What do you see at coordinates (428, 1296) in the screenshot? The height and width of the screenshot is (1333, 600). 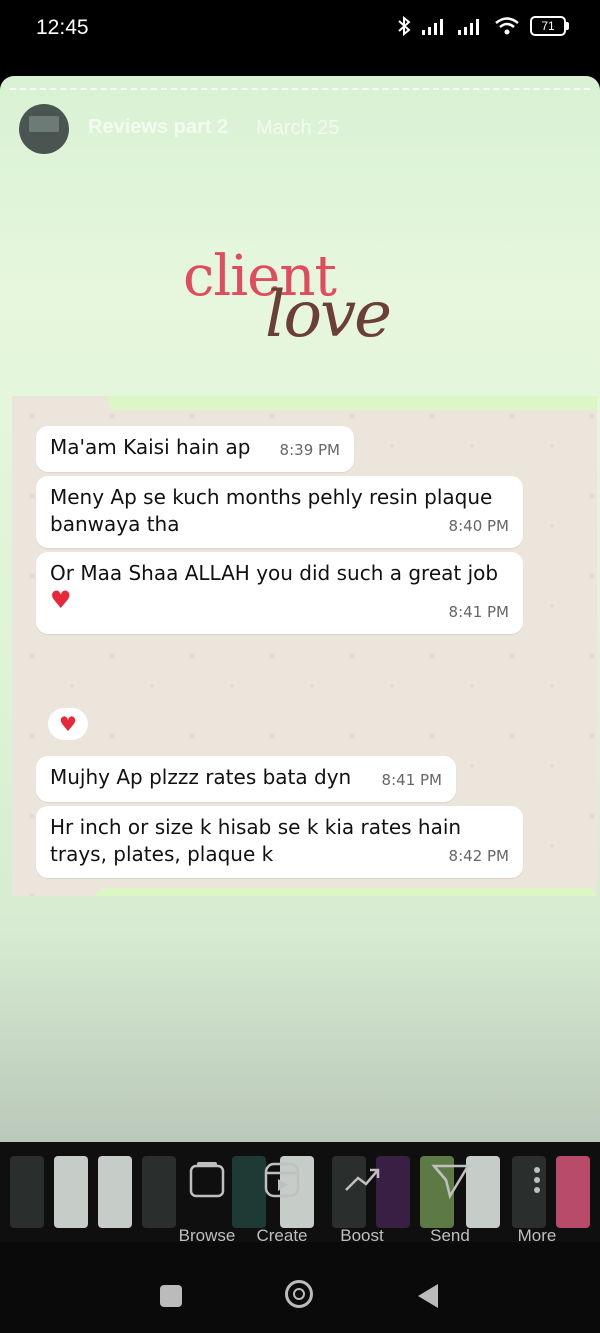 I see `back-button` at bounding box center [428, 1296].